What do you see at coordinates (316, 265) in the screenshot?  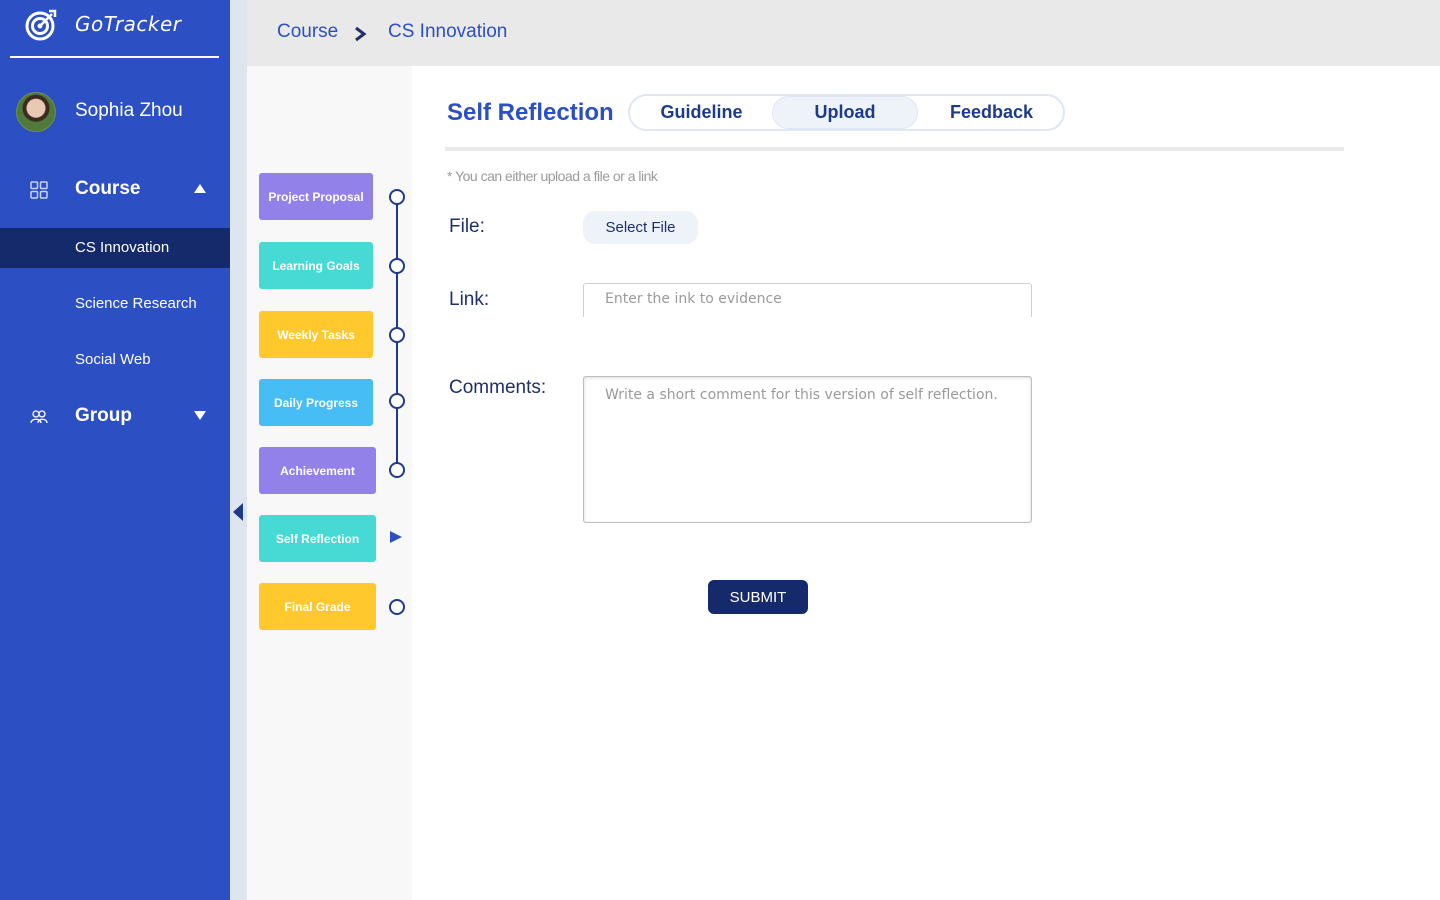 I see `step-learning-goals: Learning Goals` at bounding box center [316, 265].